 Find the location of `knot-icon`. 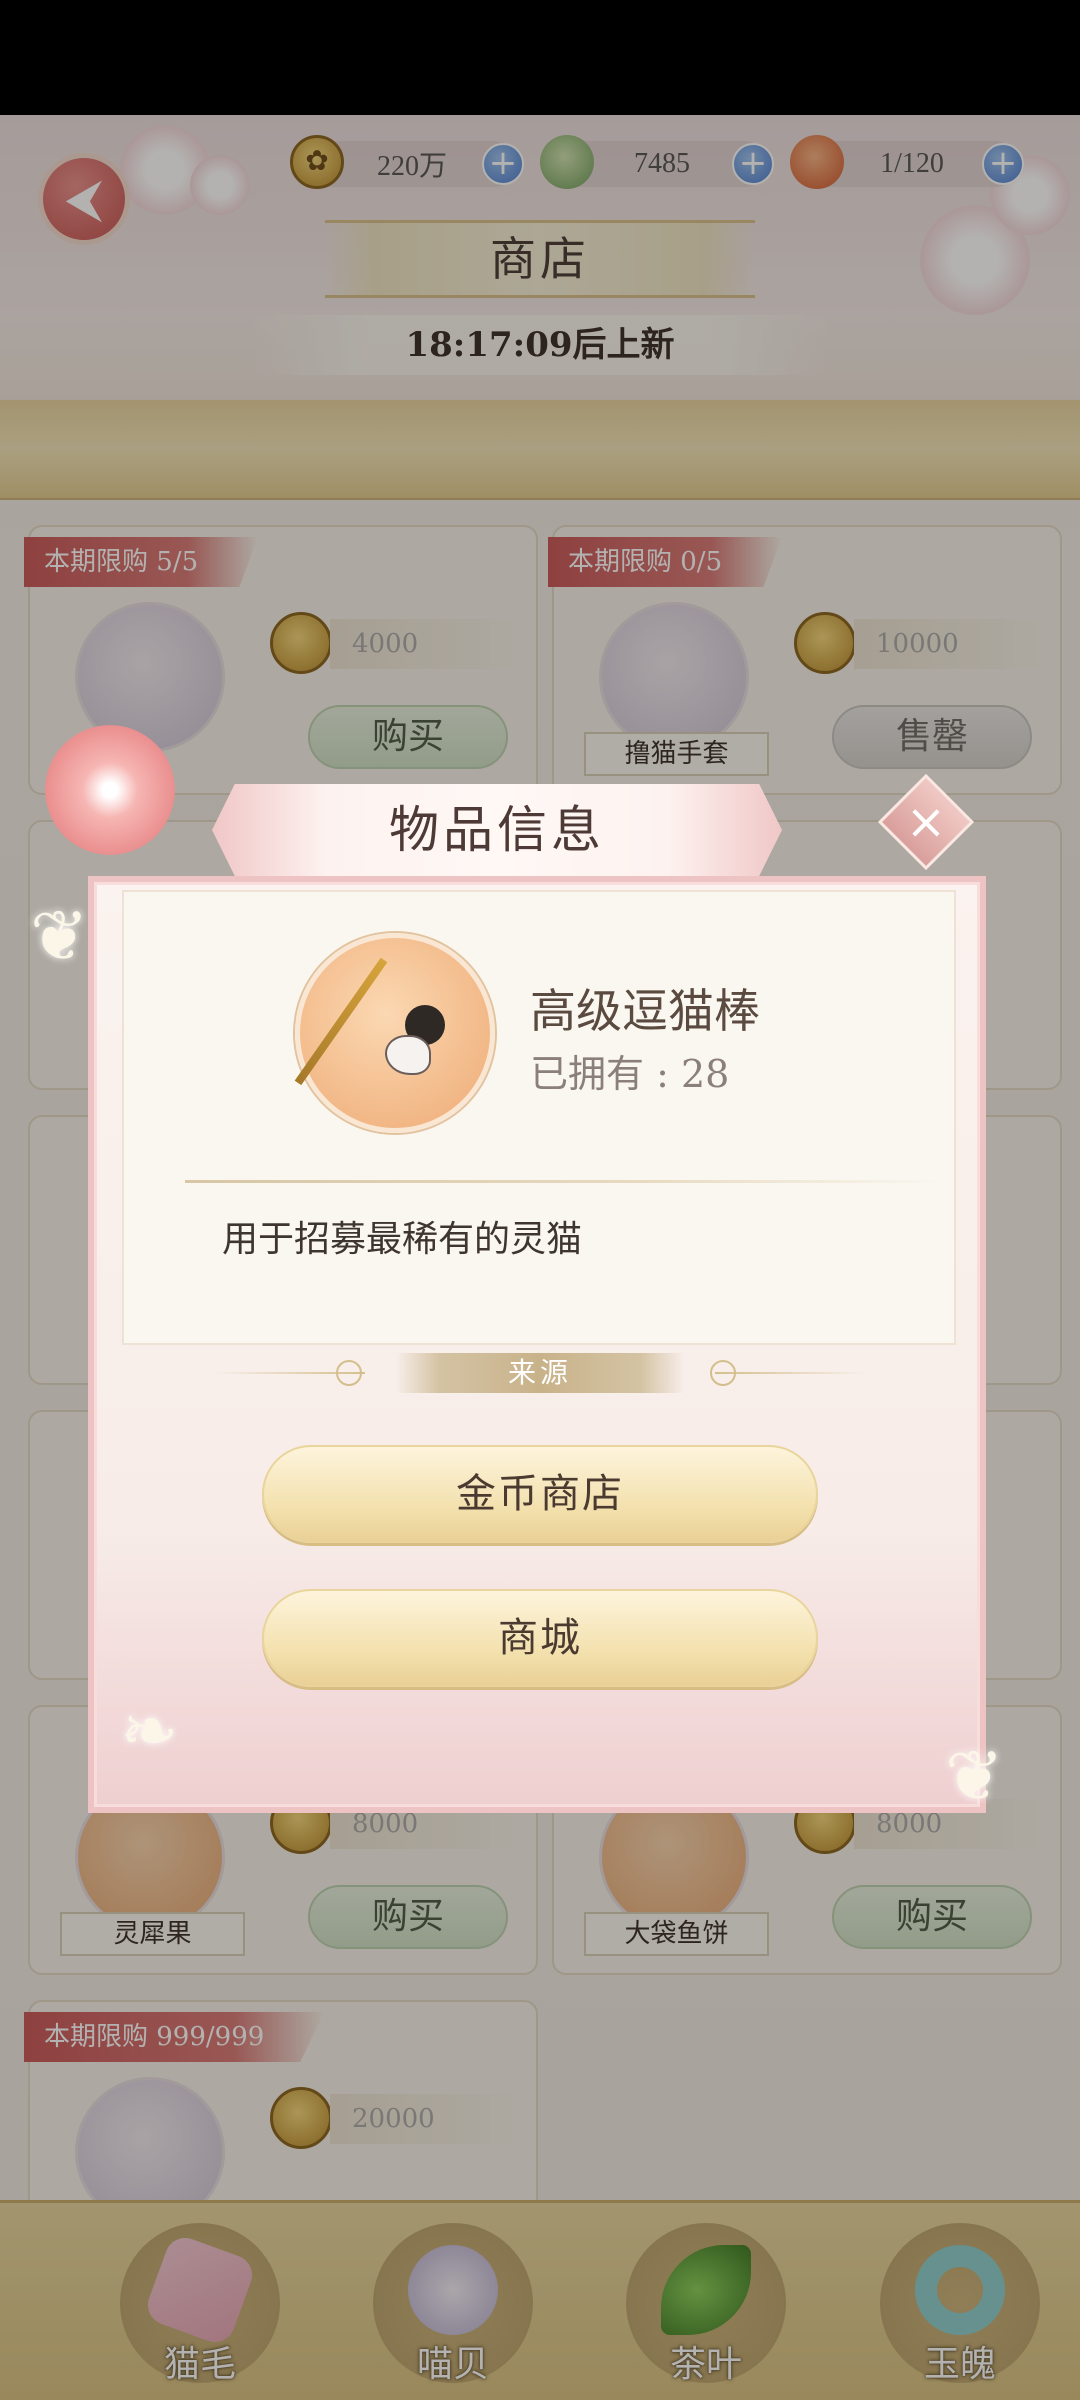

knot-icon is located at coordinates (349, 1373).